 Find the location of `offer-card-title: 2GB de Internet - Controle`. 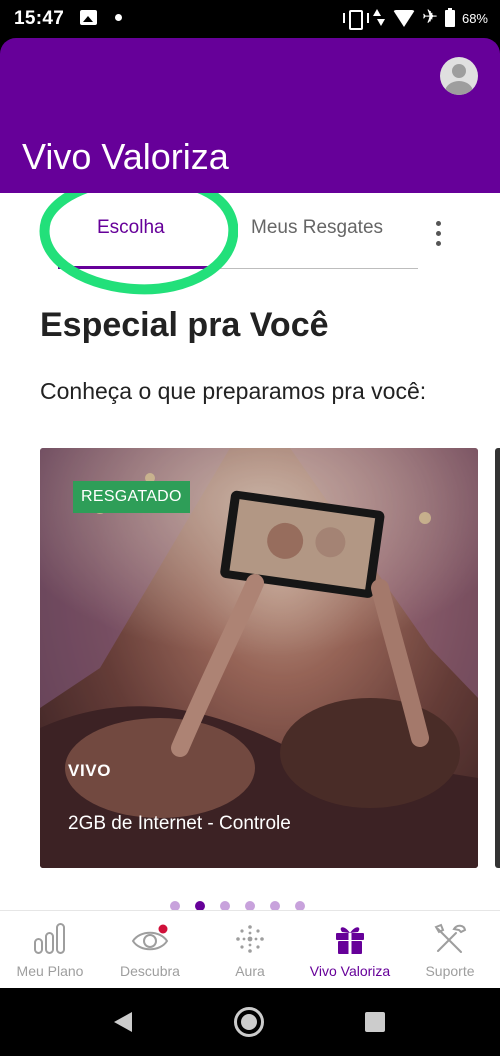

offer-card-title: 2GB de Internet - Controle is located at coordinates (179, 823).